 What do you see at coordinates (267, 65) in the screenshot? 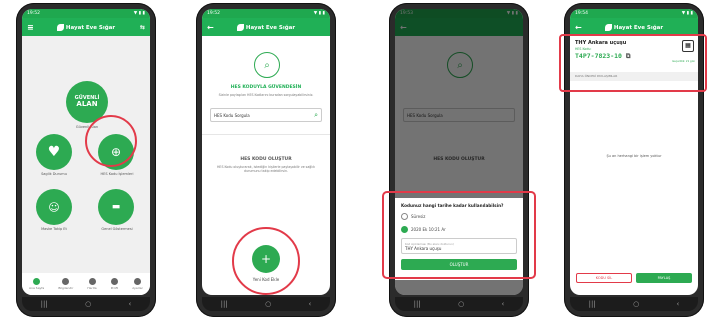
I see `hes-magnifier-icon: ⌕` at bounding box center [267, 65].